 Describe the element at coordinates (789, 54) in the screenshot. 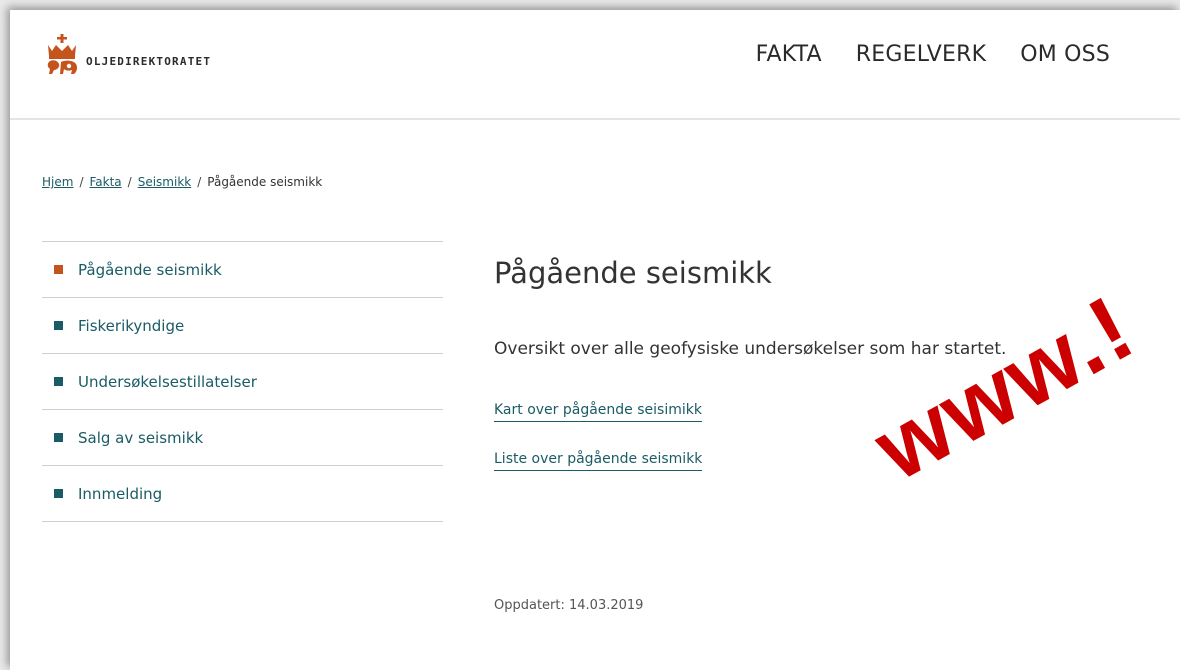

I see `nav-fakta: FAKTA` at that location.